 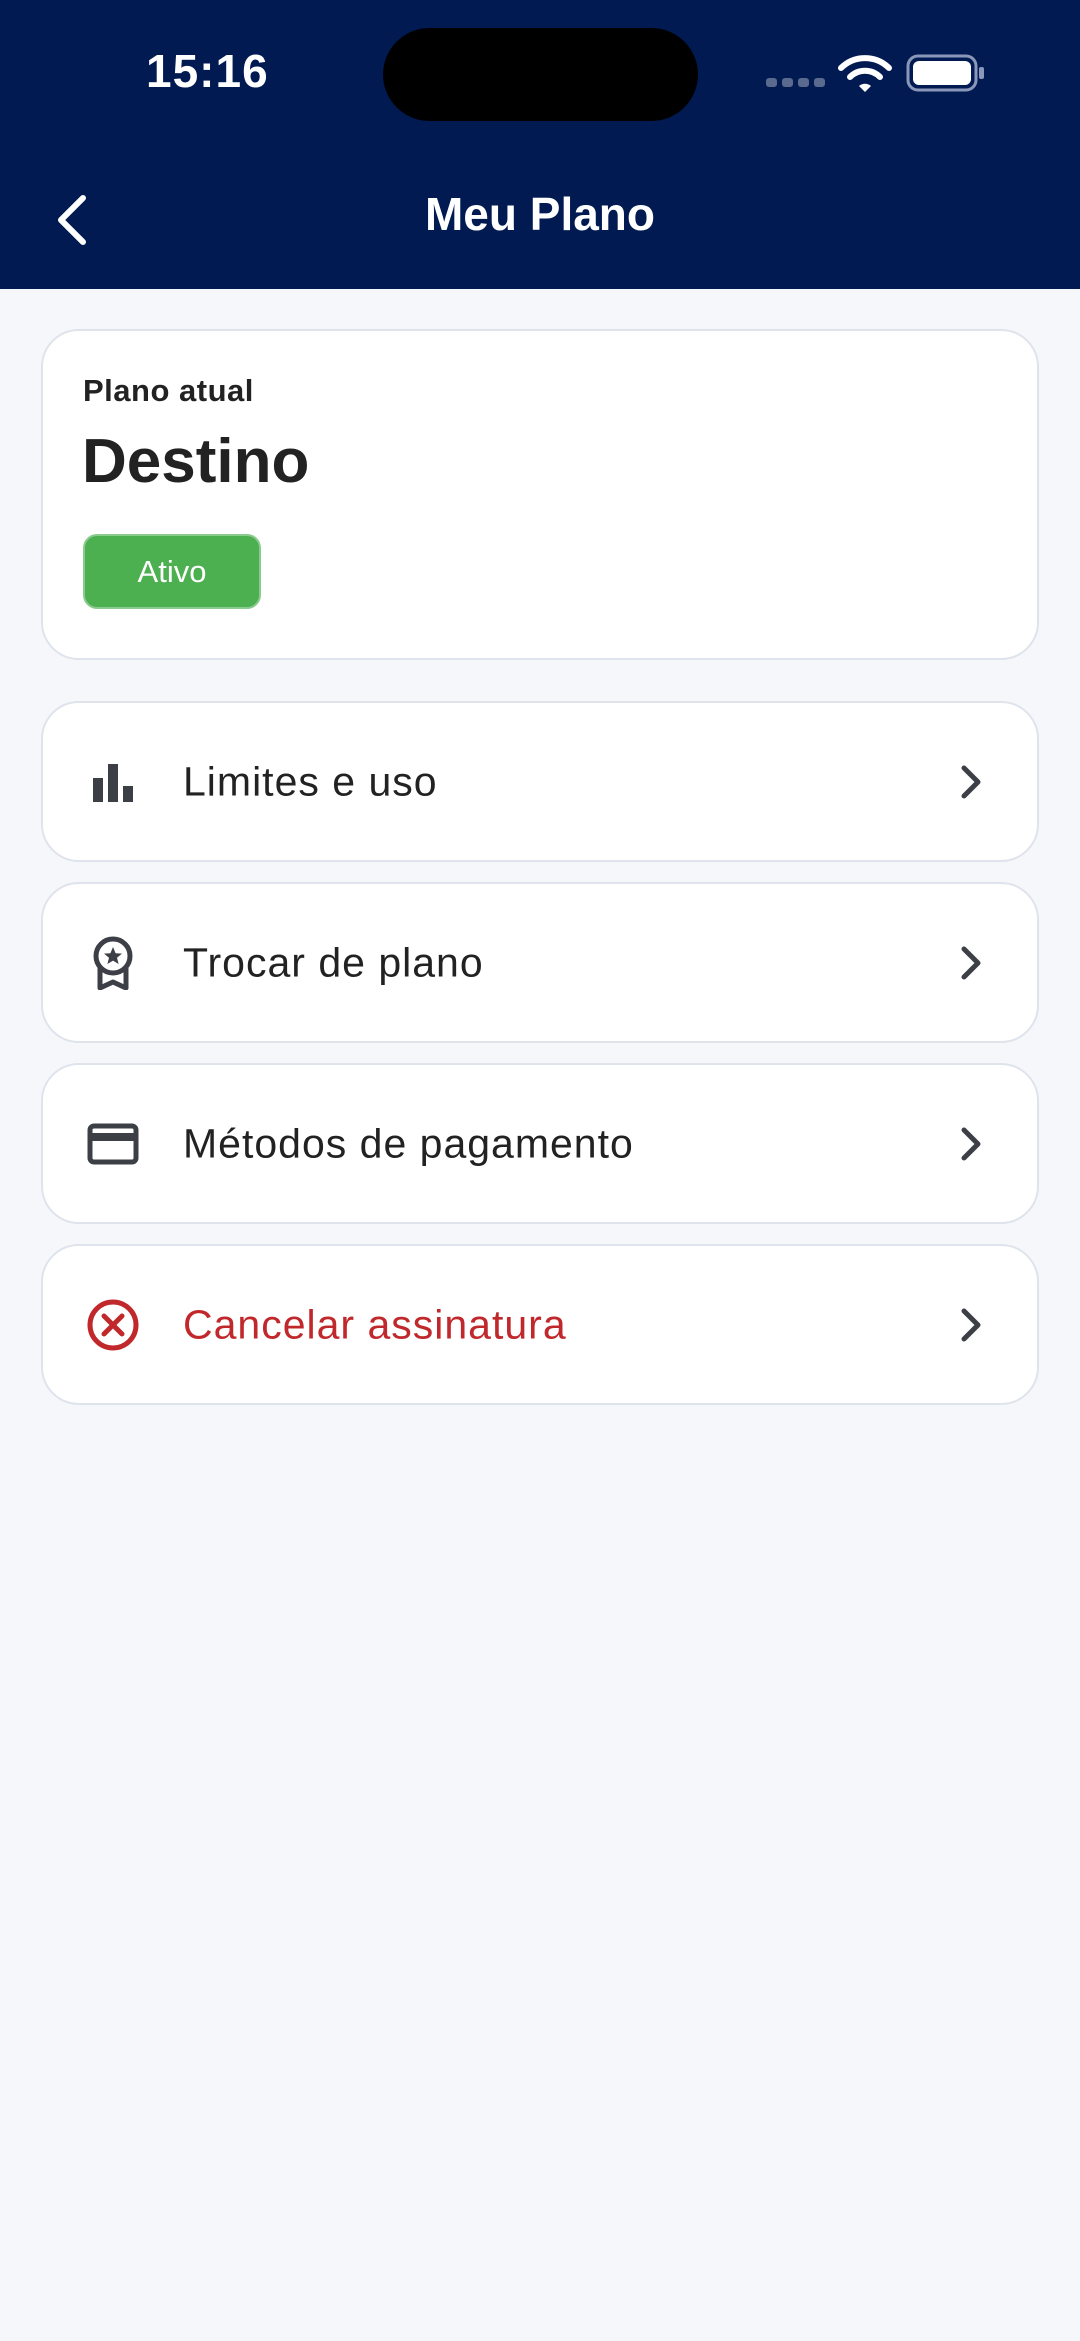 What do you see at coordinates (540, 781) in the screenshot?
I see `menu-item-limits-usage: Limites e uso` at bounding box center [540, 781].